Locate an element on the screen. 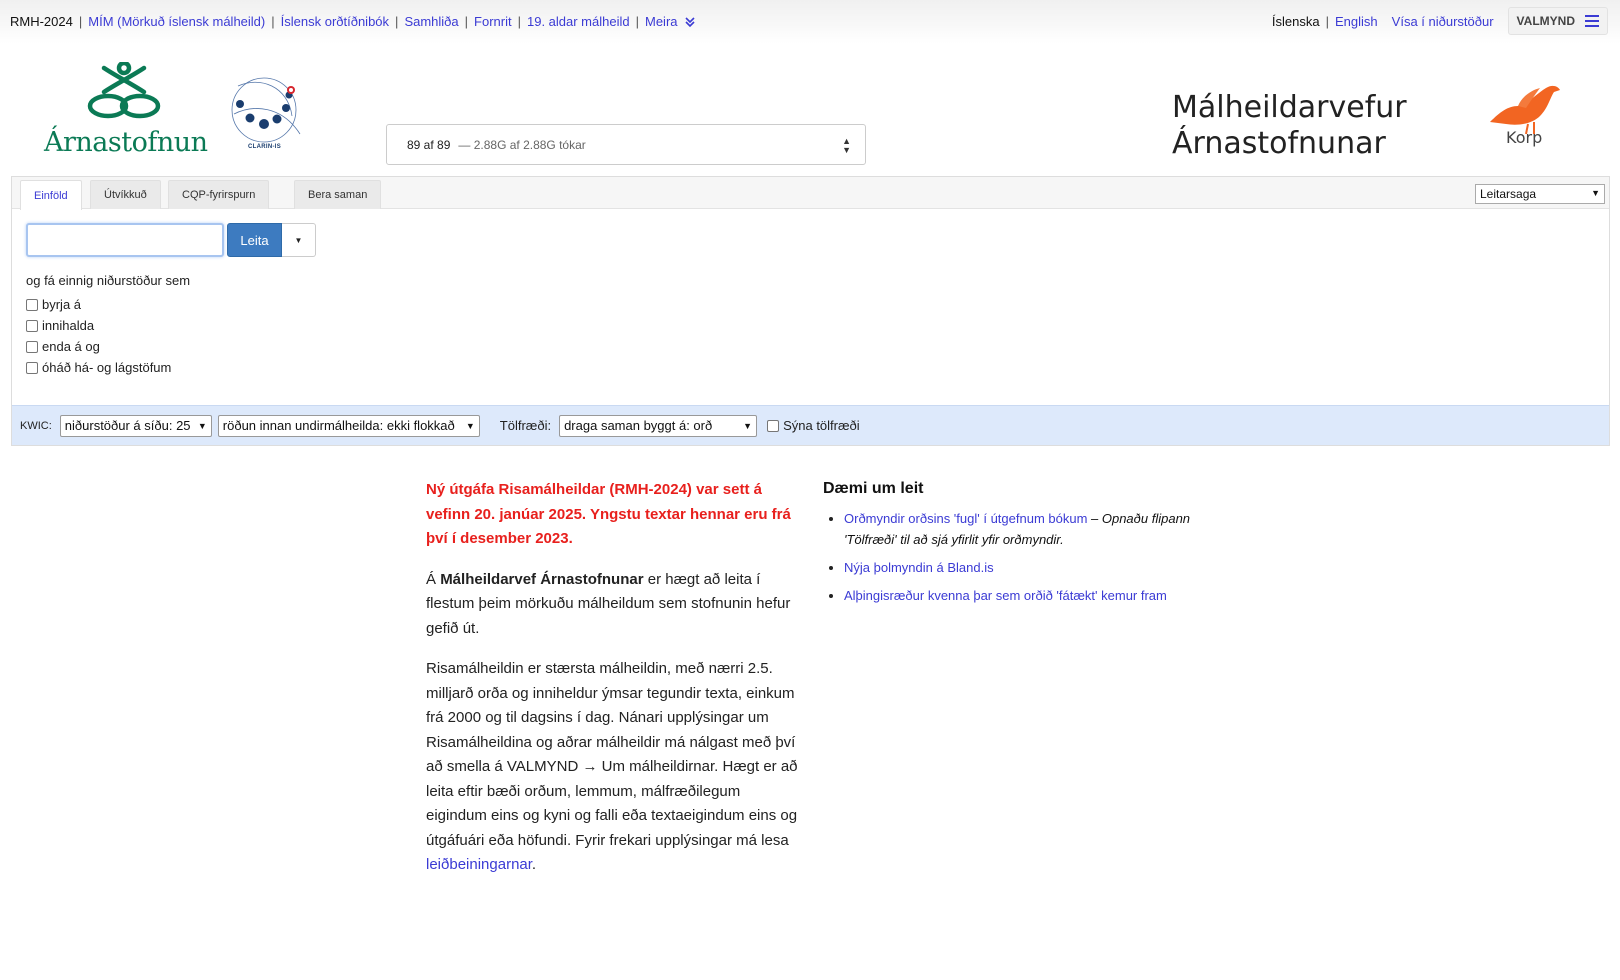 The height and width of the screenshot is (980, 1620). option-prefix-label: byrja á is located at coordinates (62, 304).